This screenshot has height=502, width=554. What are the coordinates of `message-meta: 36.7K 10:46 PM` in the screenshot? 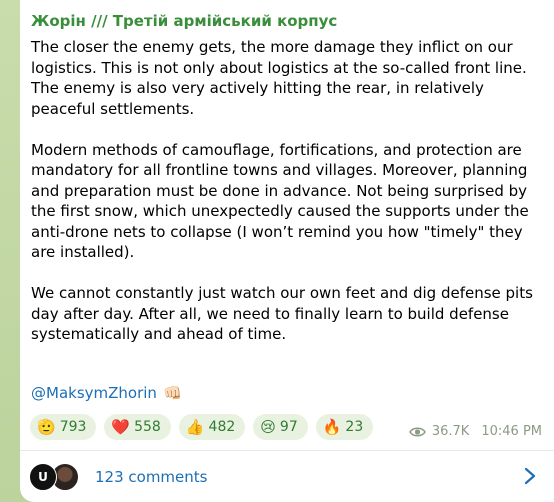 It's located at (475, 431).